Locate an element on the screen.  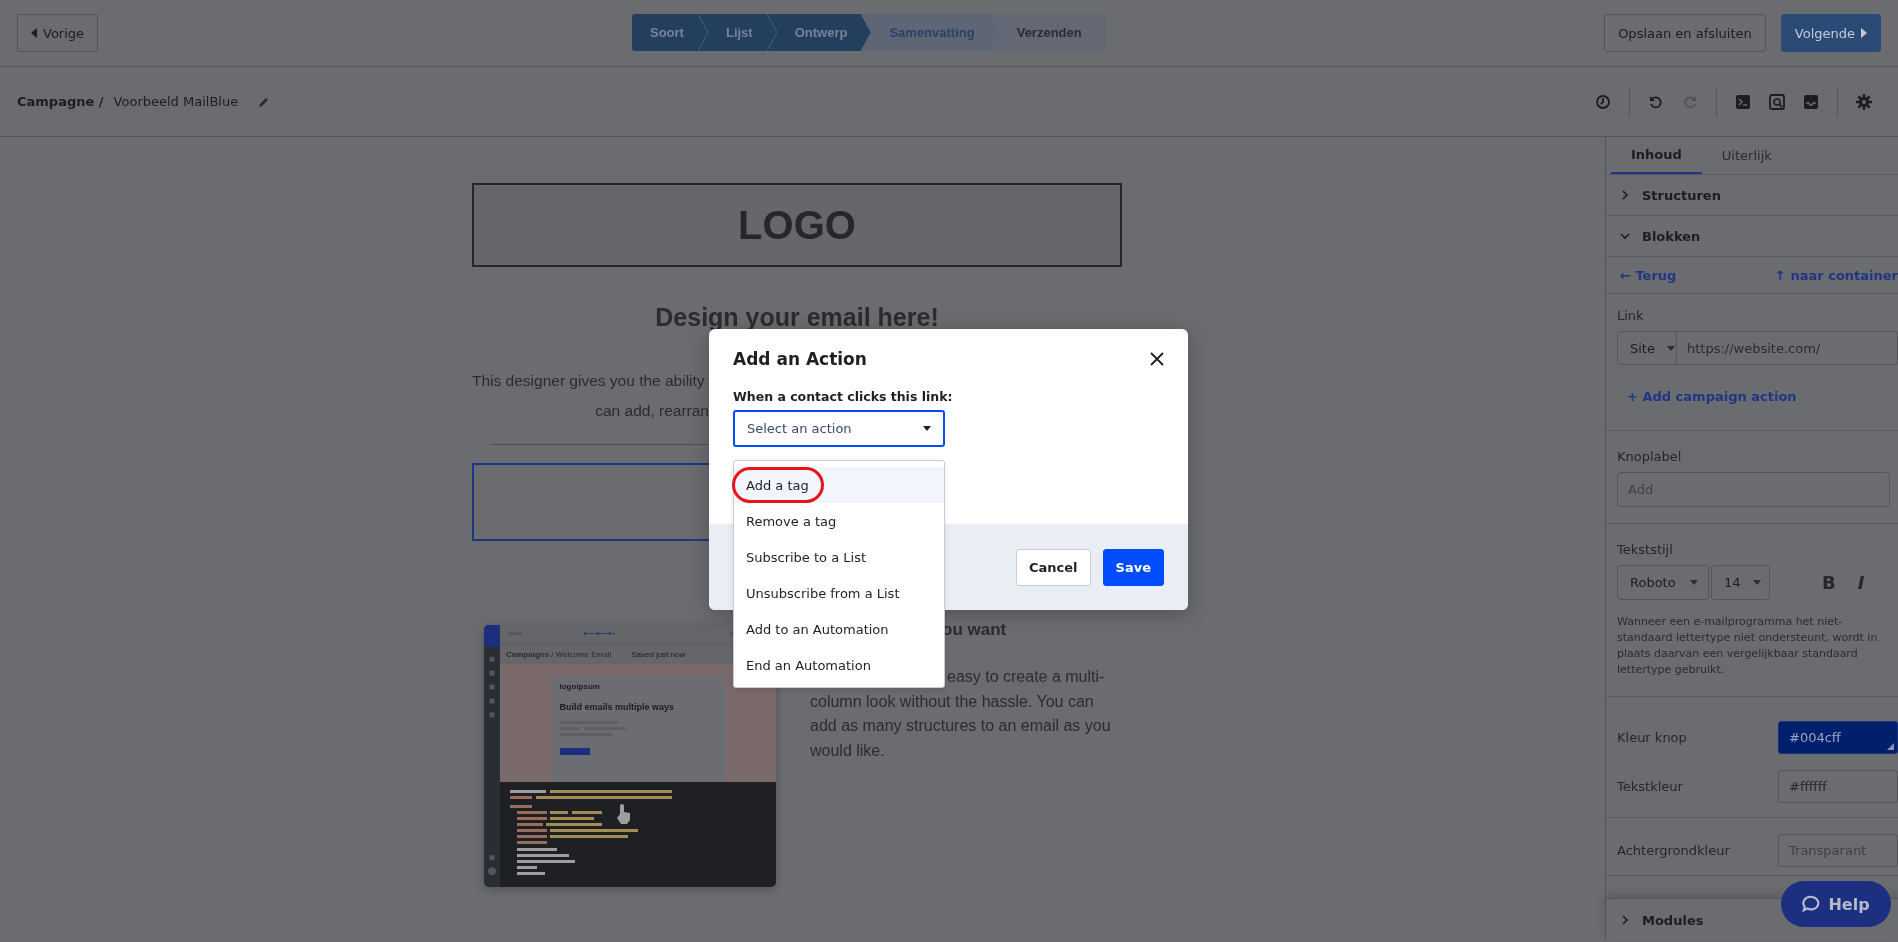
add-campaign-action-link: + Add campaign action is located at coordinates (1757, 397).